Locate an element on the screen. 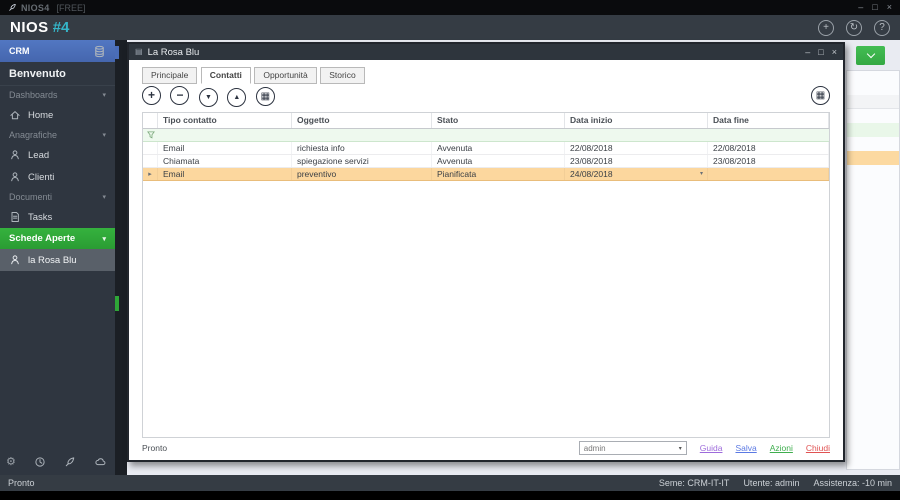 The width and height of the screenshot is (900, 500). sync-icon: ↻ is located at coordinates (854, 27).